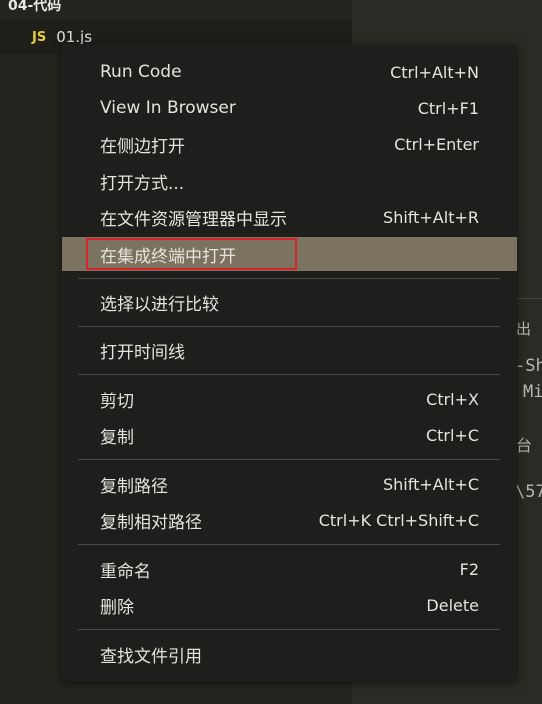 This screenshot has height=704, width=542. I want to click on menu-item-select-for-compare: 选择以进行比较, so click(289, 302).